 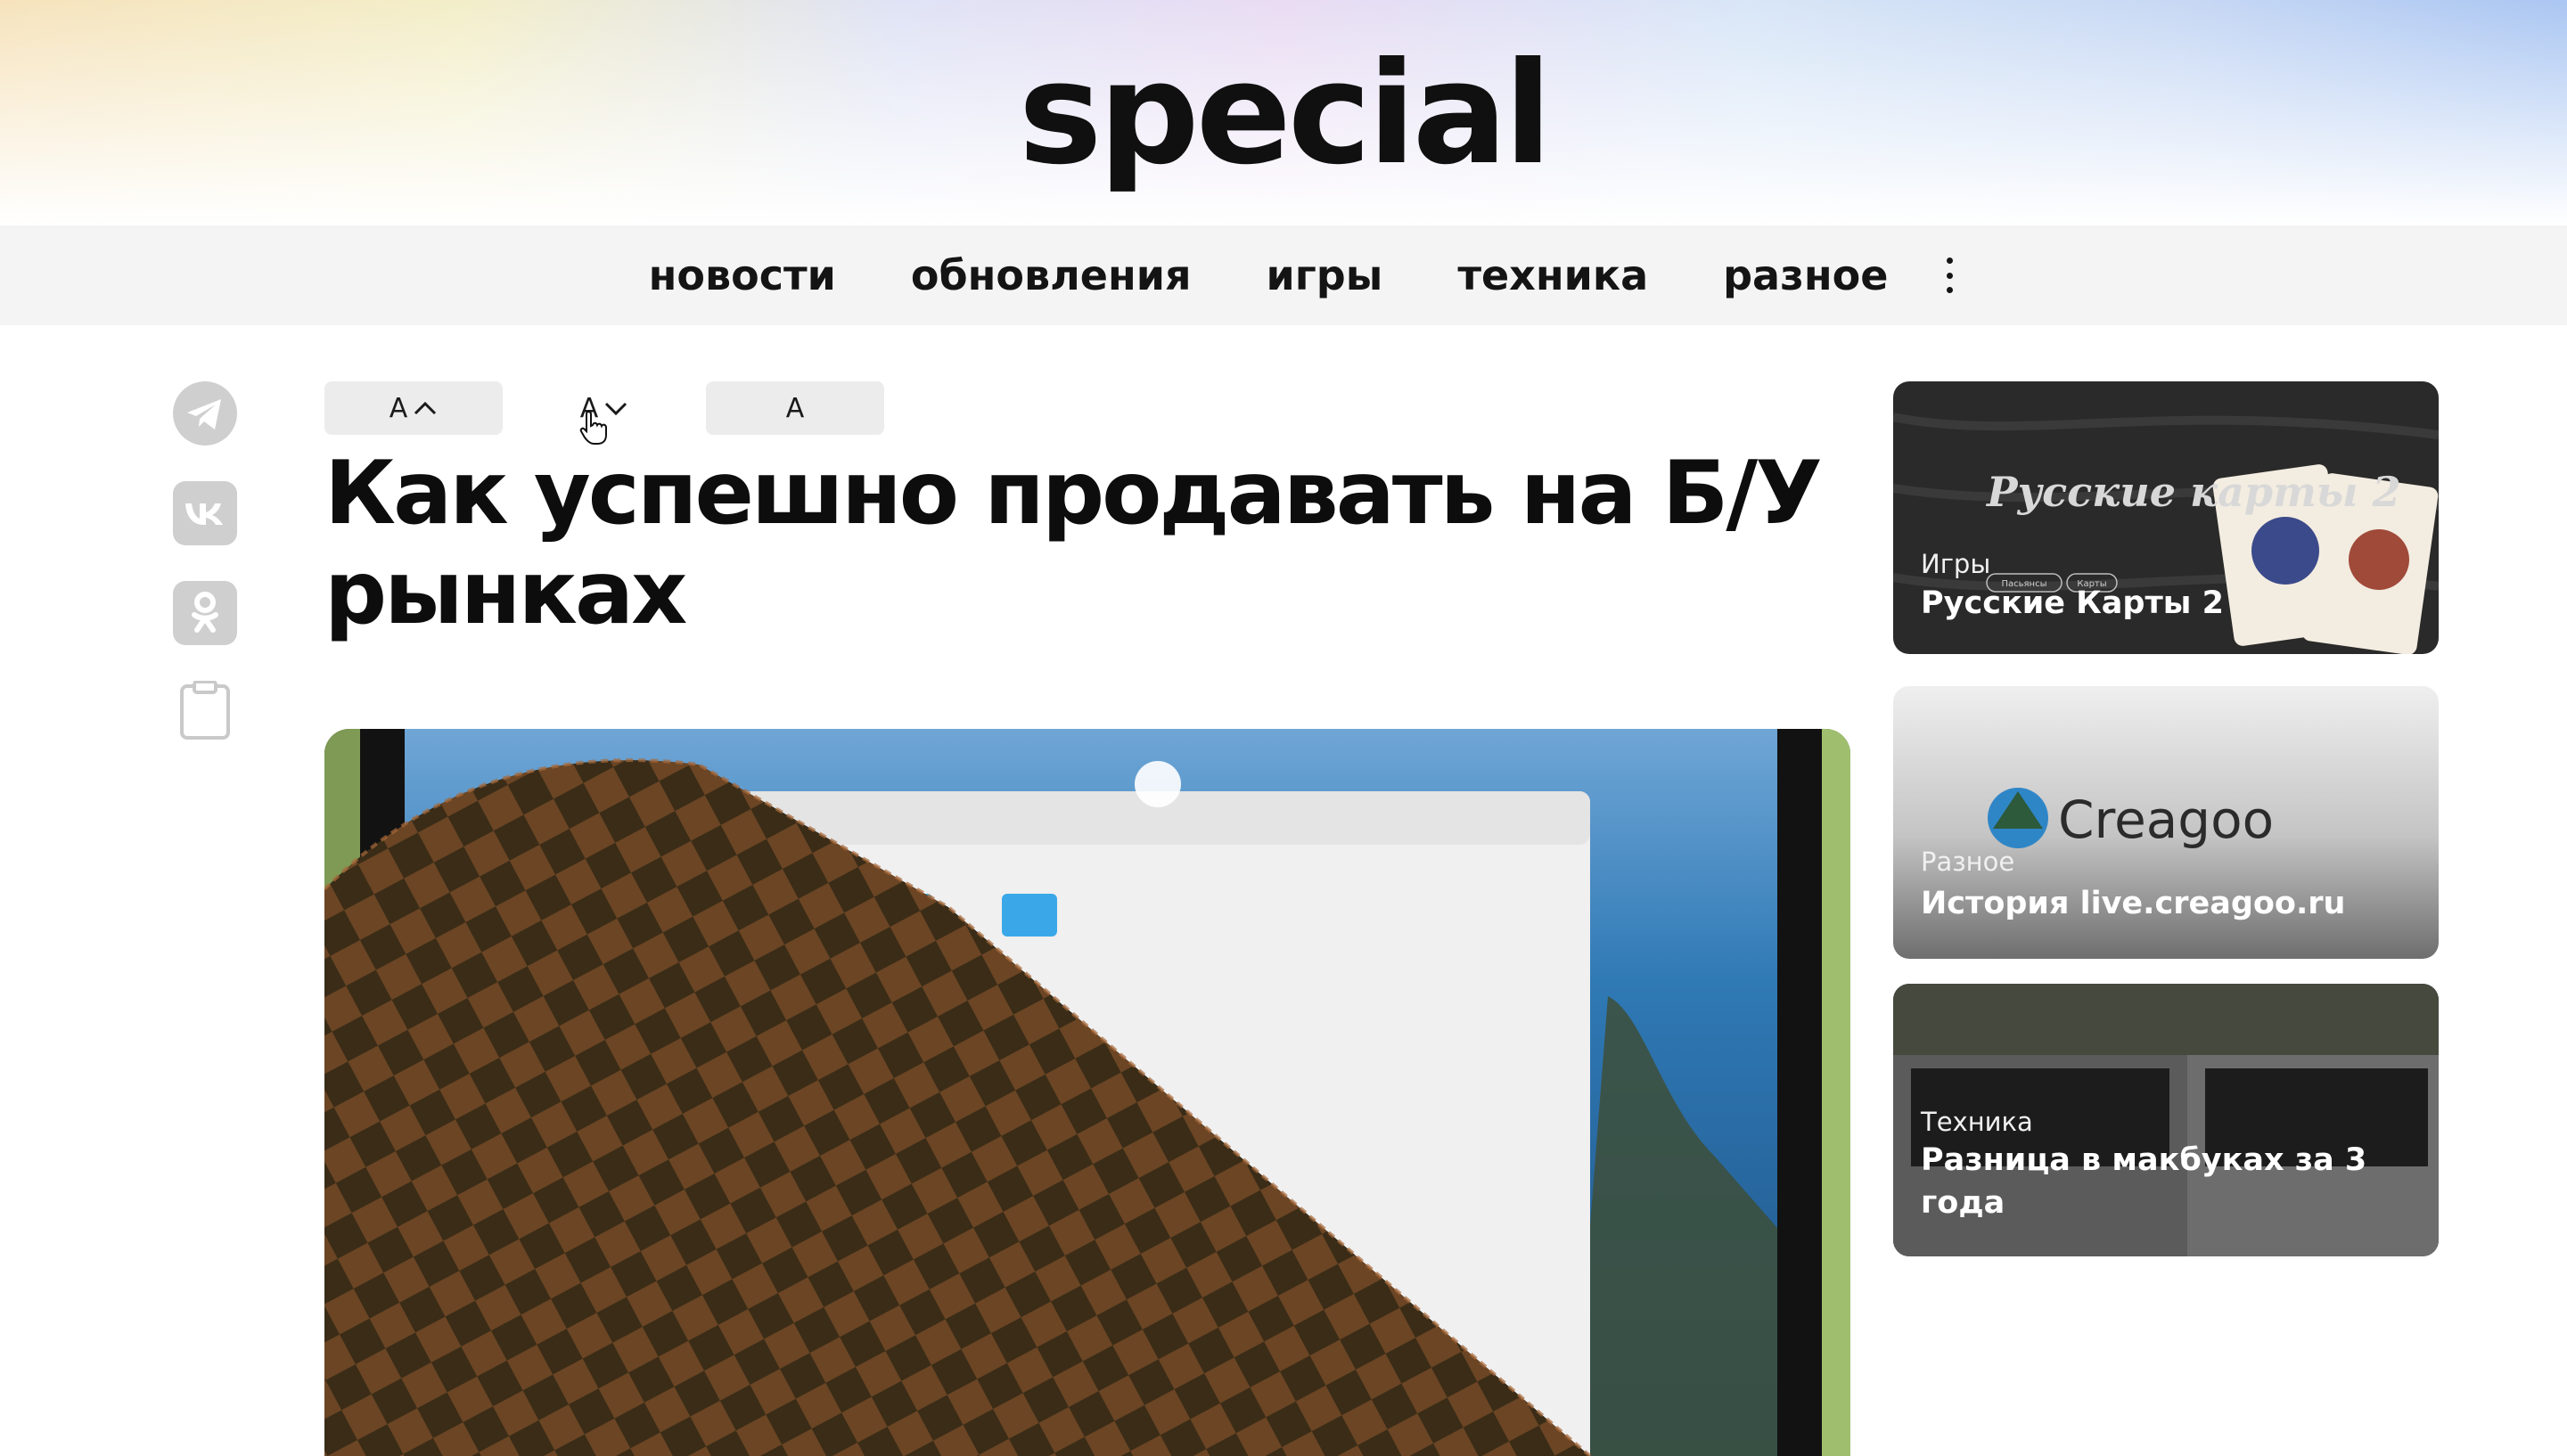 What do you see at coordinates (1552, 275) in the screenshot?
I see `nav-item-tech: техника` at bounding box center [1552, 275].